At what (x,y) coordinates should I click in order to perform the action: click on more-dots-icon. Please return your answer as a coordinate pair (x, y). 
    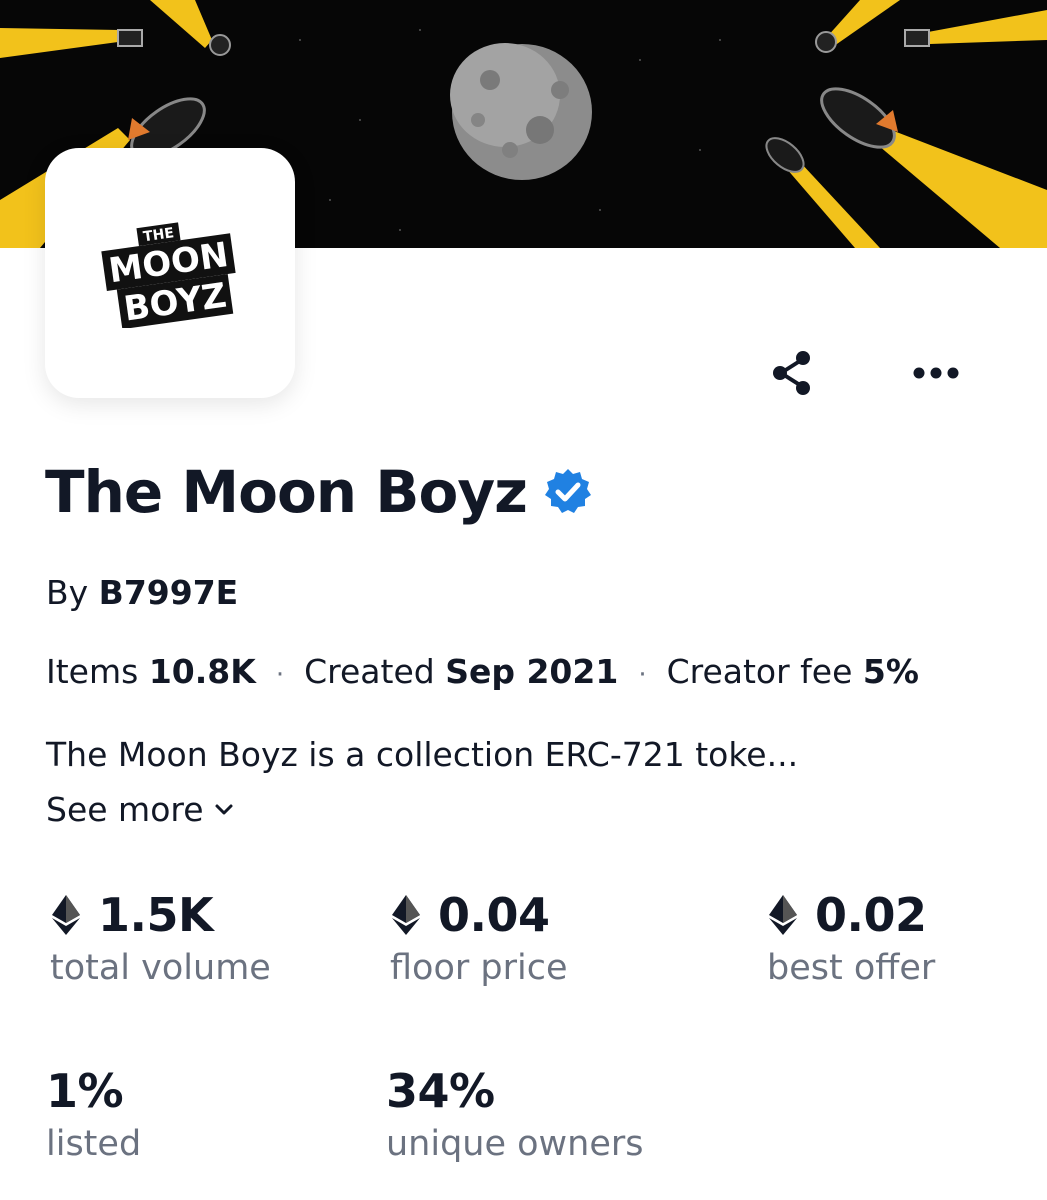
    Looking at the image, I should click on (936, 373).